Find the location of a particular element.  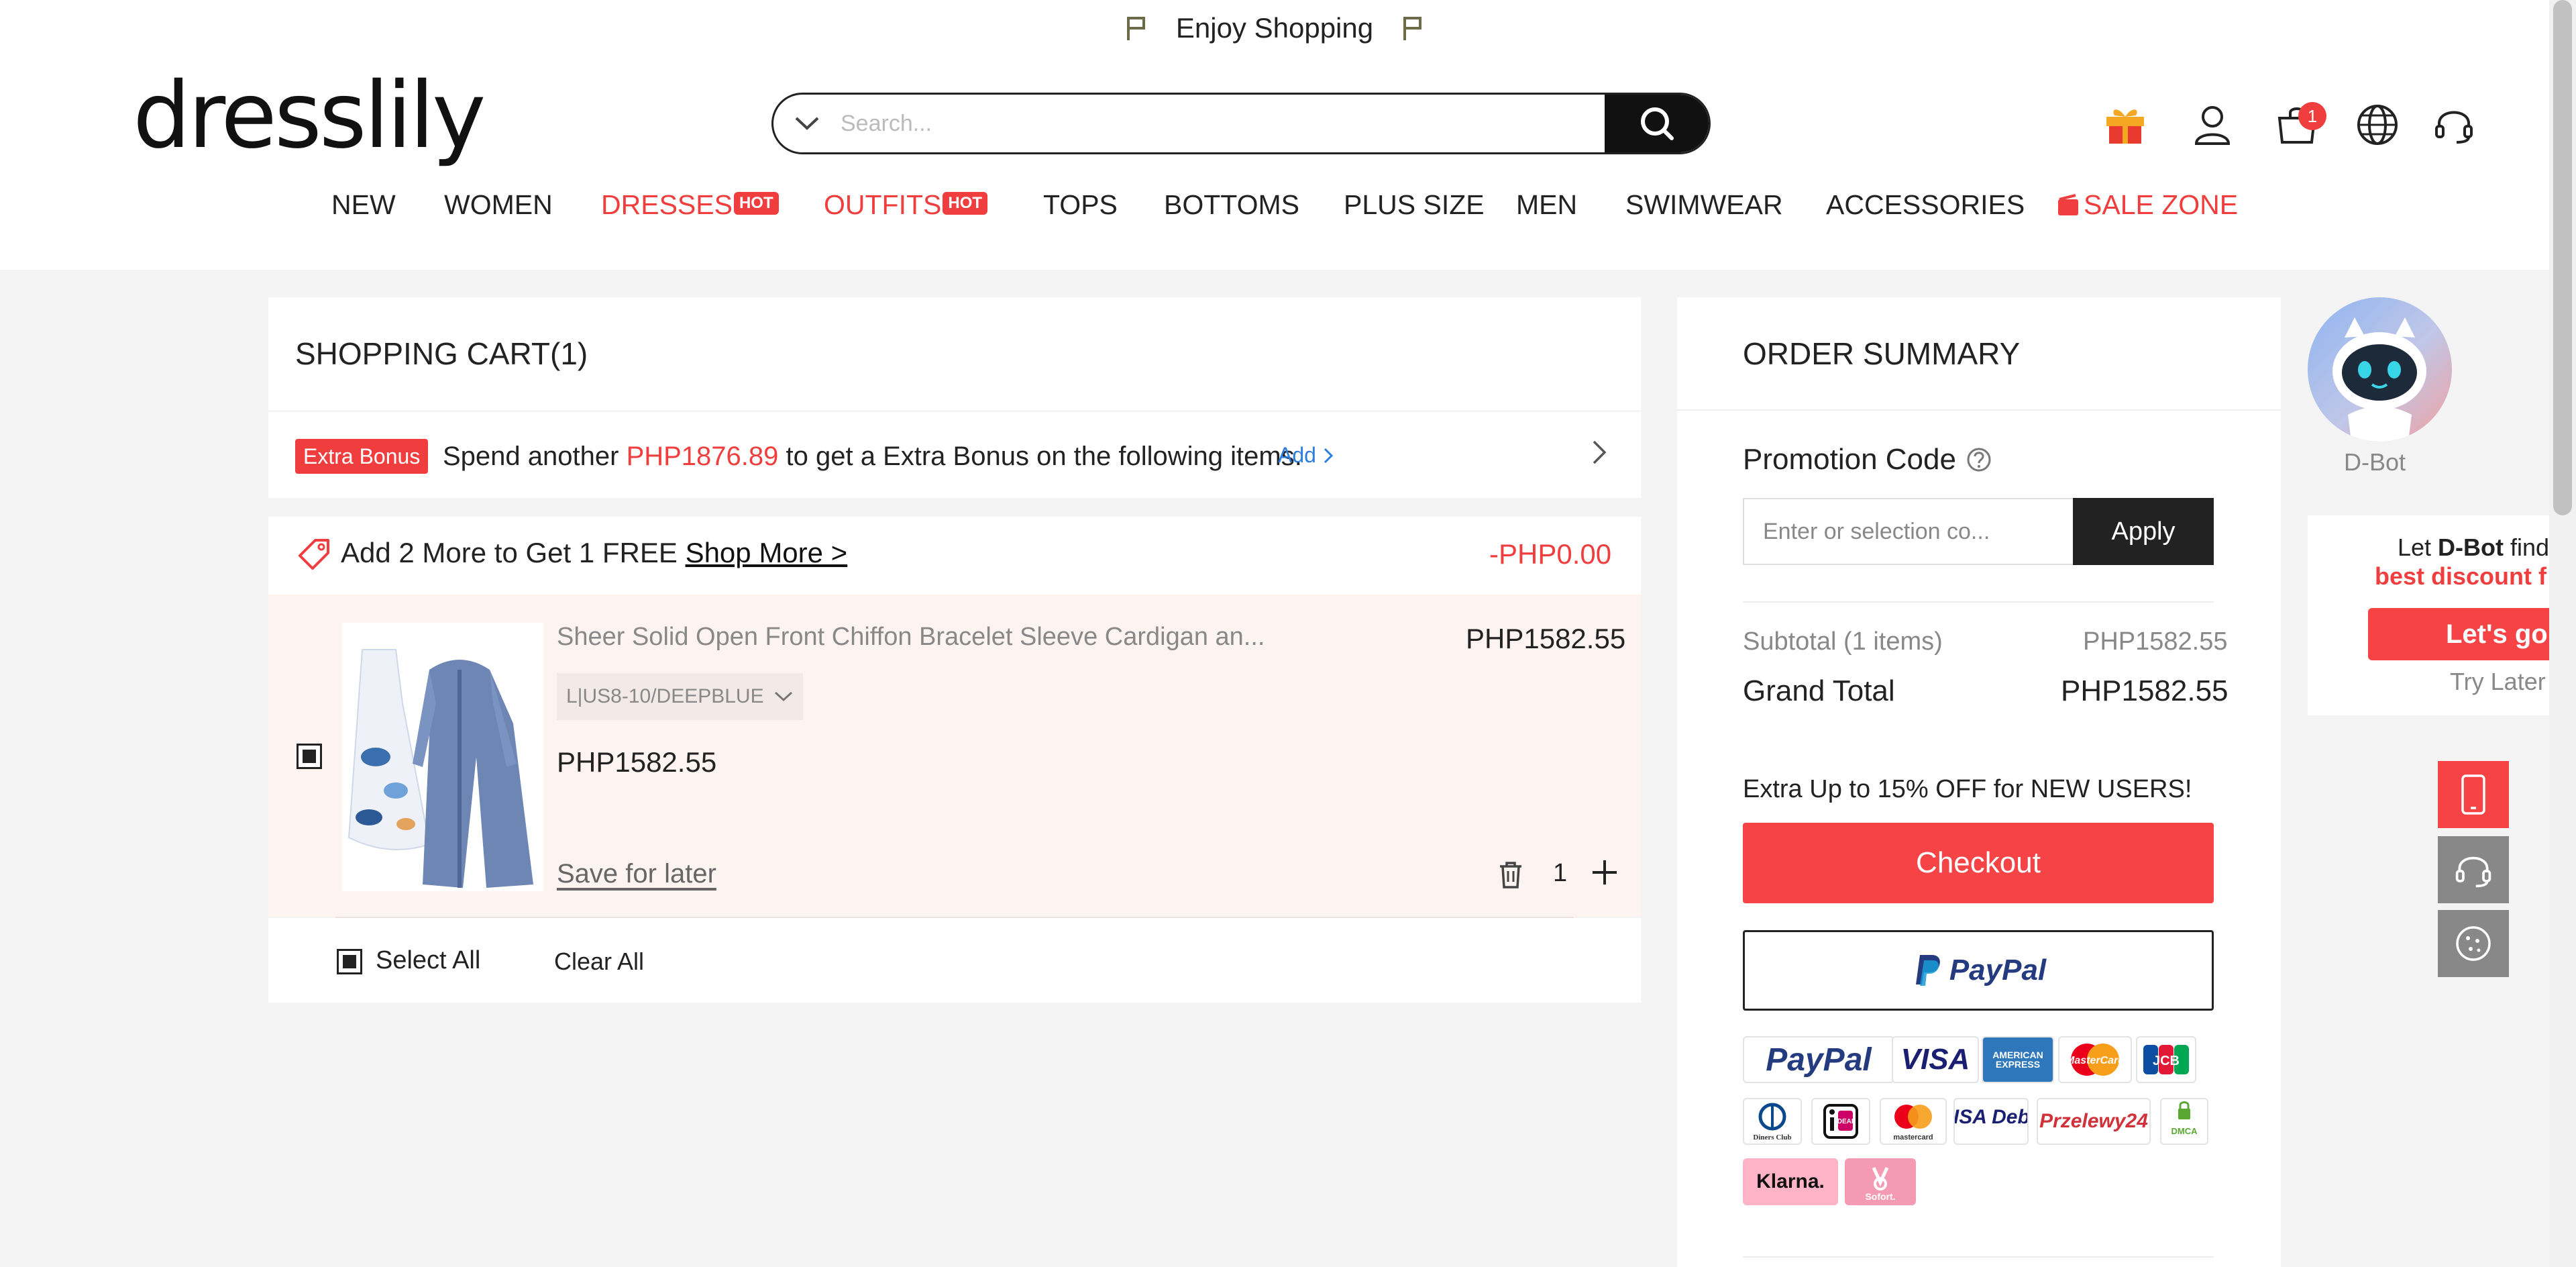

cookie-settings-button is located at coordinates (2473, 943).